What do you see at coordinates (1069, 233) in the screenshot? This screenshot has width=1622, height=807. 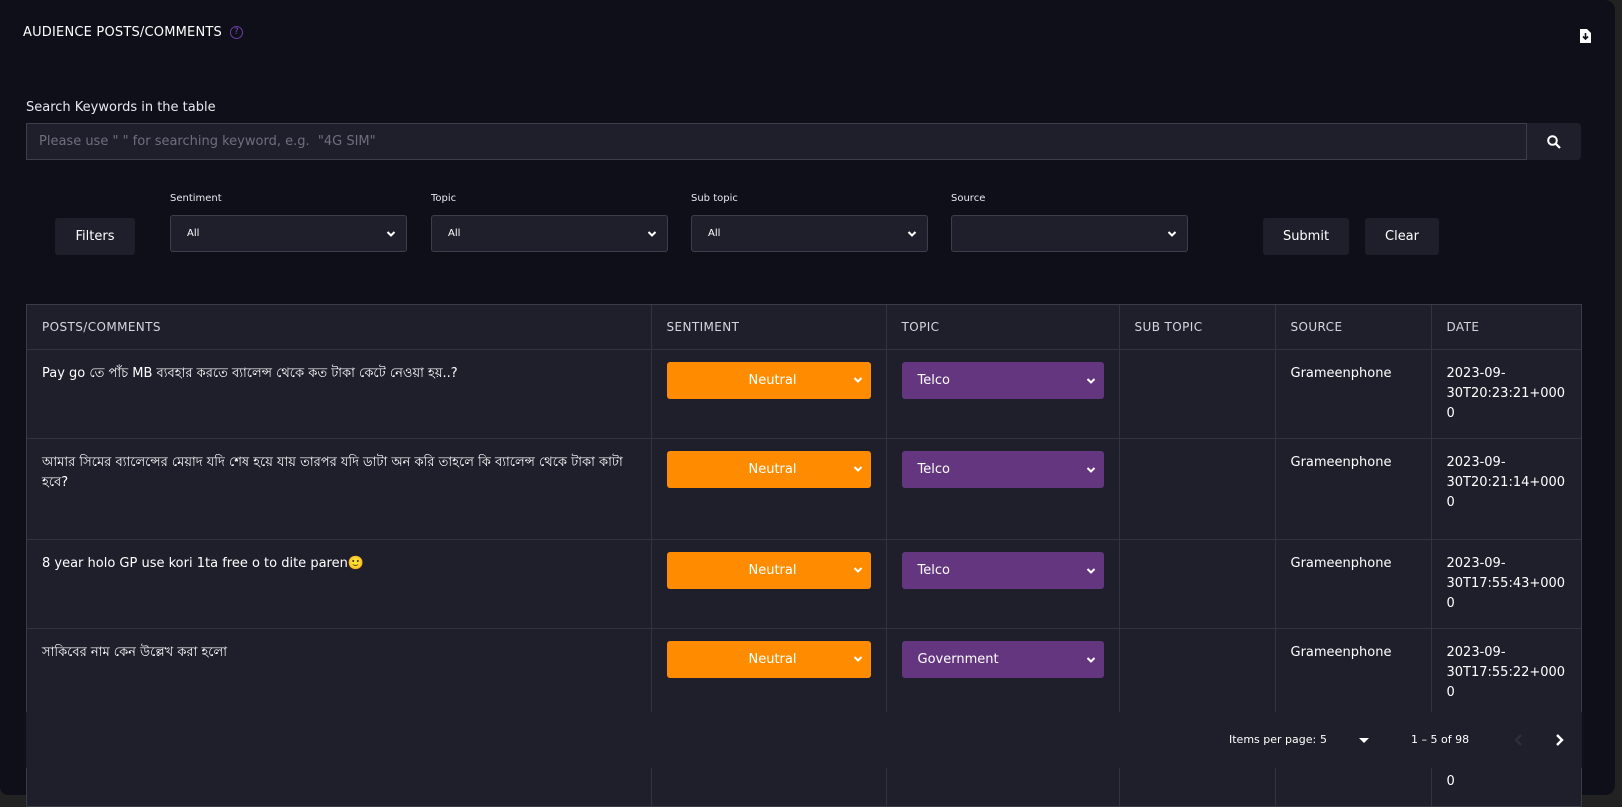 I see `source-select` at bounding box center [1069, 233].